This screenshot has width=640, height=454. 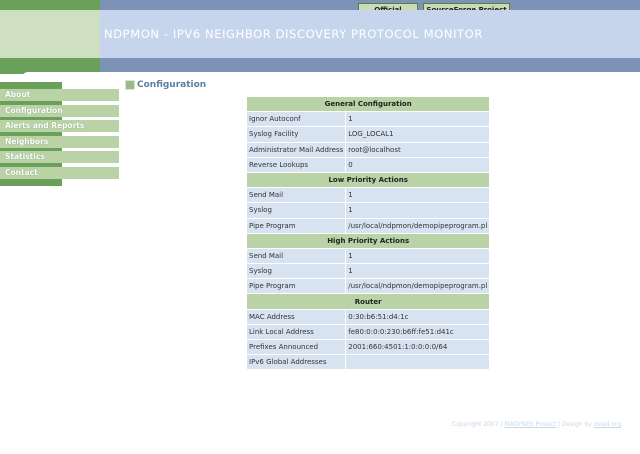 I want to click on row-label: Syslog Facility, so click(x=296, y=134).